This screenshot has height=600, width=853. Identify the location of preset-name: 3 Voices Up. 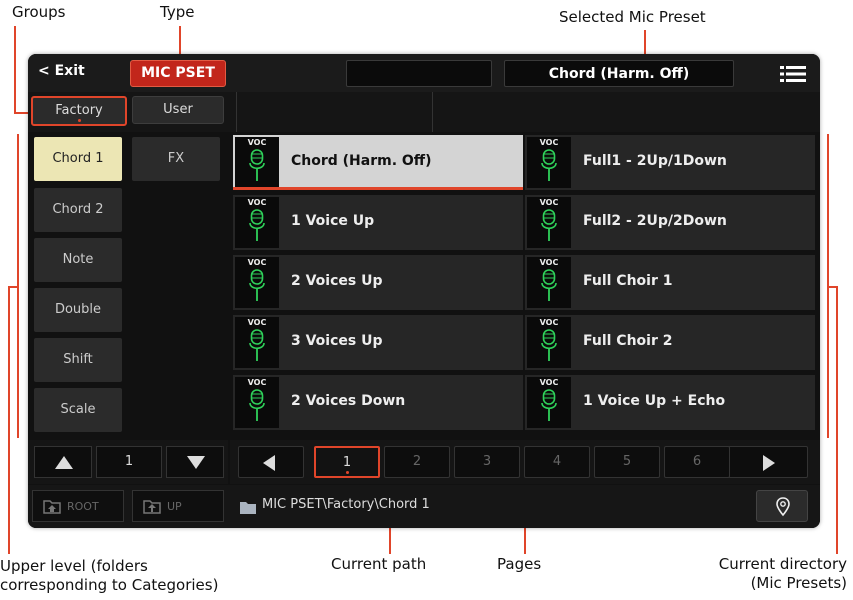
(337, 341).